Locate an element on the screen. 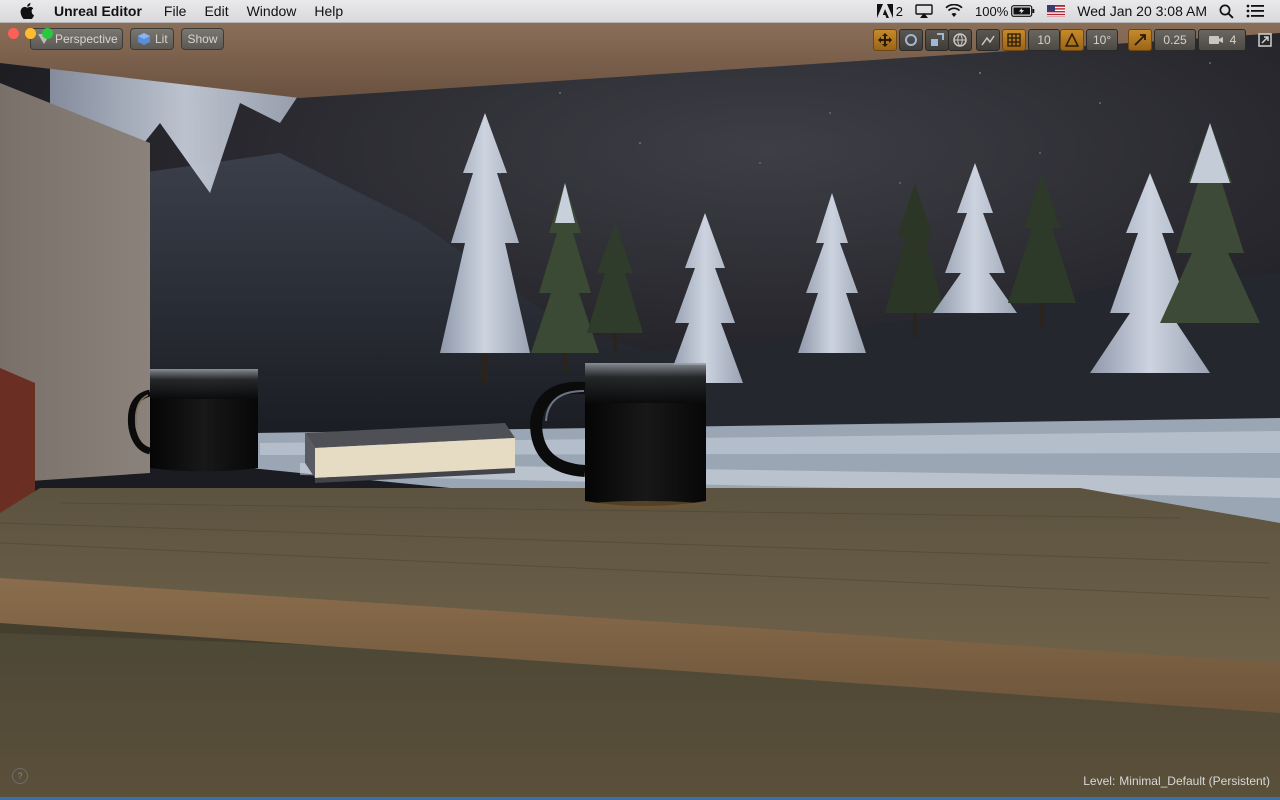 This screenshot has height=800, width=1280. surface-snap-icon is located at coordinates (988, 40).